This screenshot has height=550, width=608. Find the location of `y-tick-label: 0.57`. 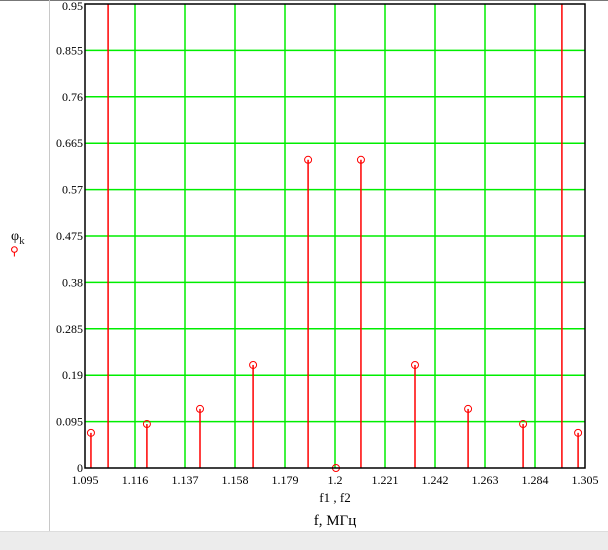

y-tick-label: 0.57 is located at coordinates (72, 190).